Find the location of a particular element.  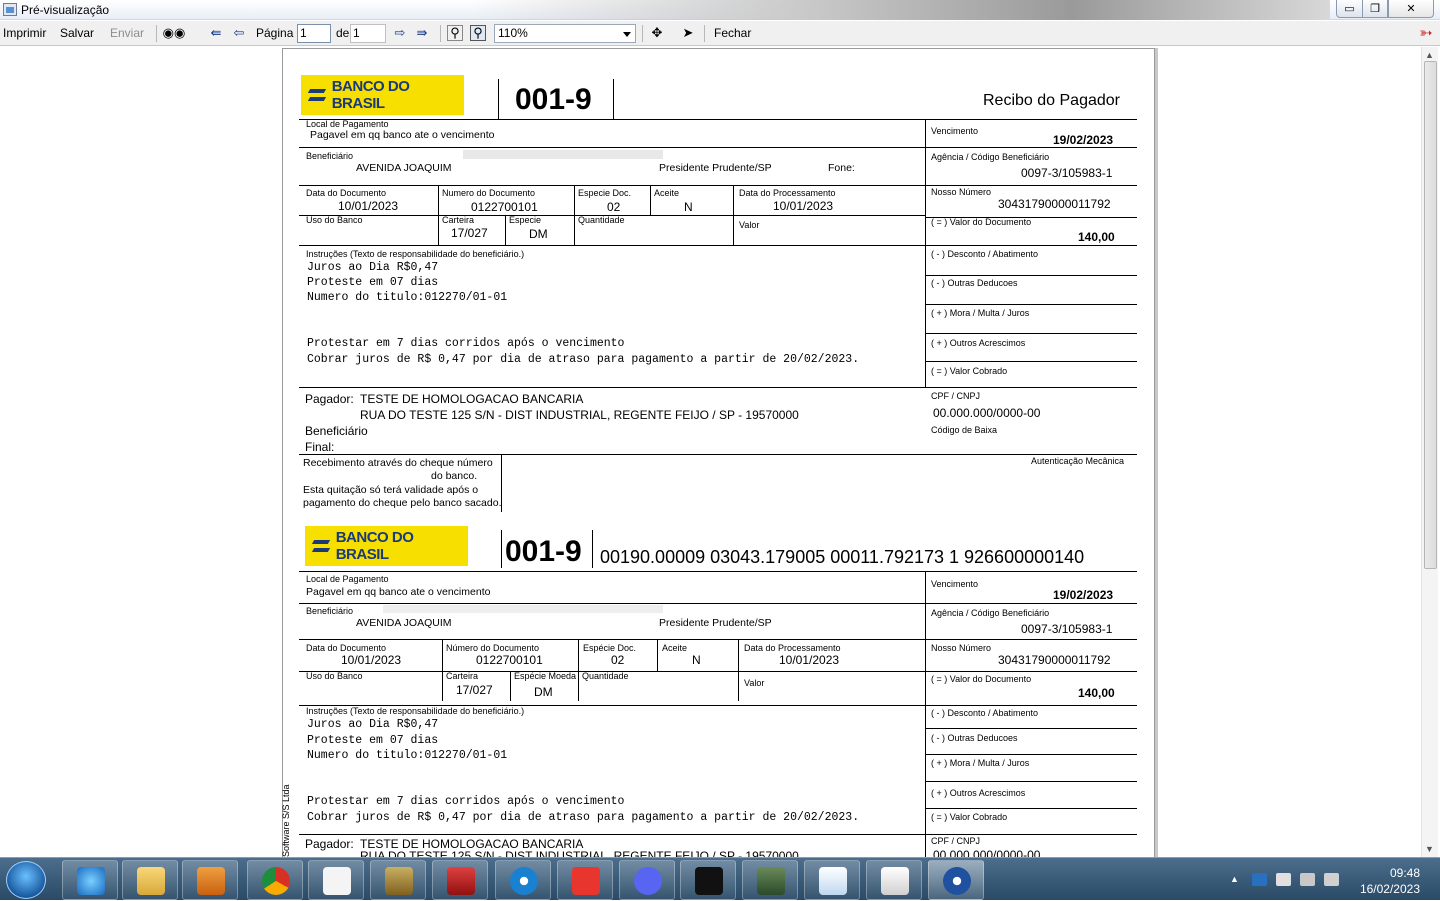

taskbar-app-red is located at coordinates (460, 880).